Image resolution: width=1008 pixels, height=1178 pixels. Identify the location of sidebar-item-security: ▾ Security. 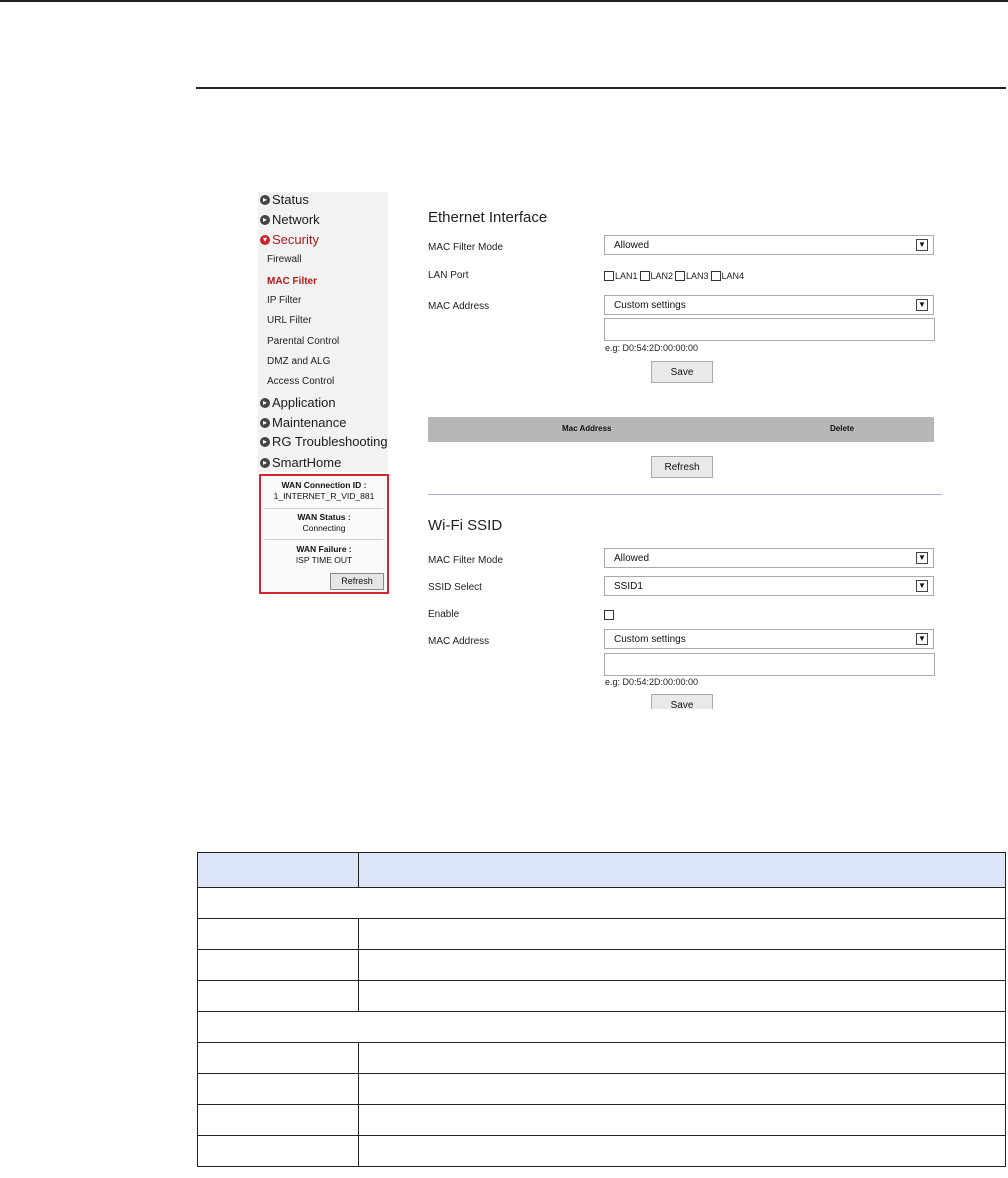
(289, 239).